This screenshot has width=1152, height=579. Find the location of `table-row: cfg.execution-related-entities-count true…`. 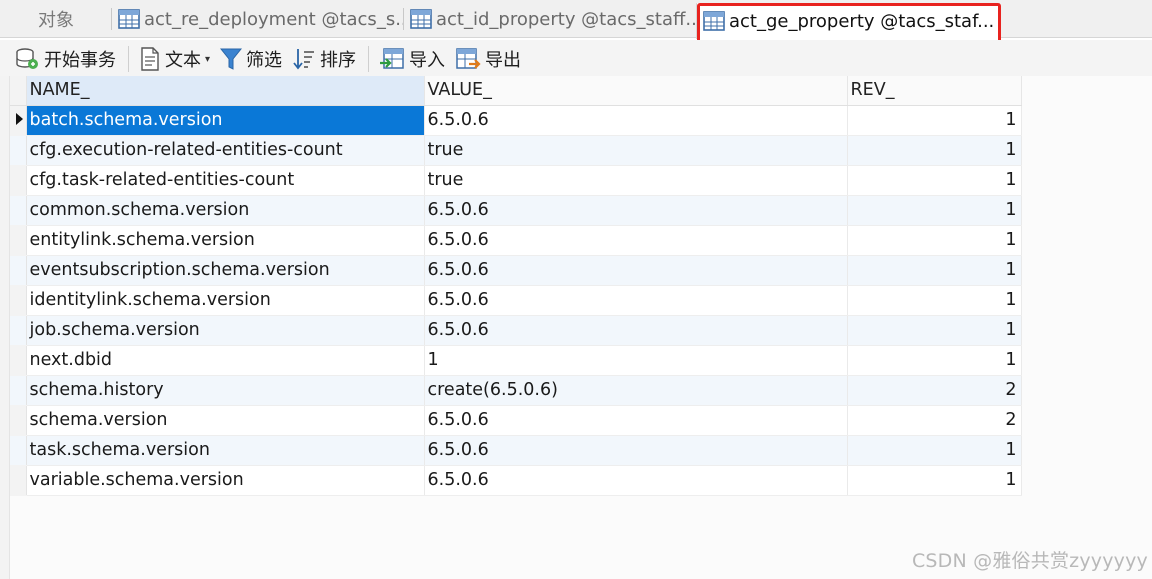

table-row: cfg.execution-related-entities-count true… is located at coordinates (516, 150).